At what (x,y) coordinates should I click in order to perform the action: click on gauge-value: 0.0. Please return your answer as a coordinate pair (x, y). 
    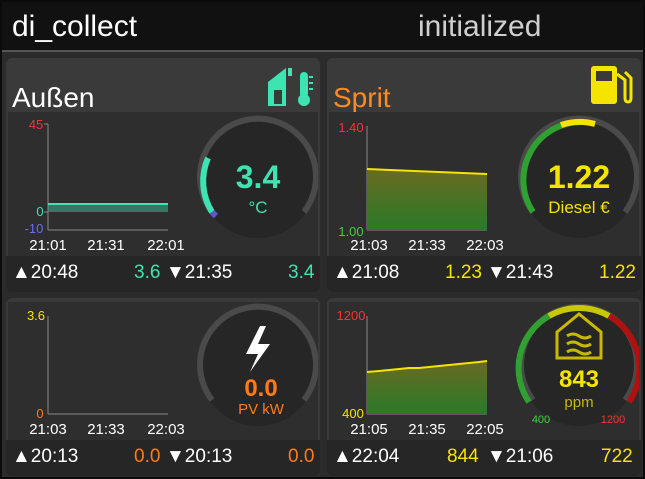
    Looking at the image, I should click on (260, 388).